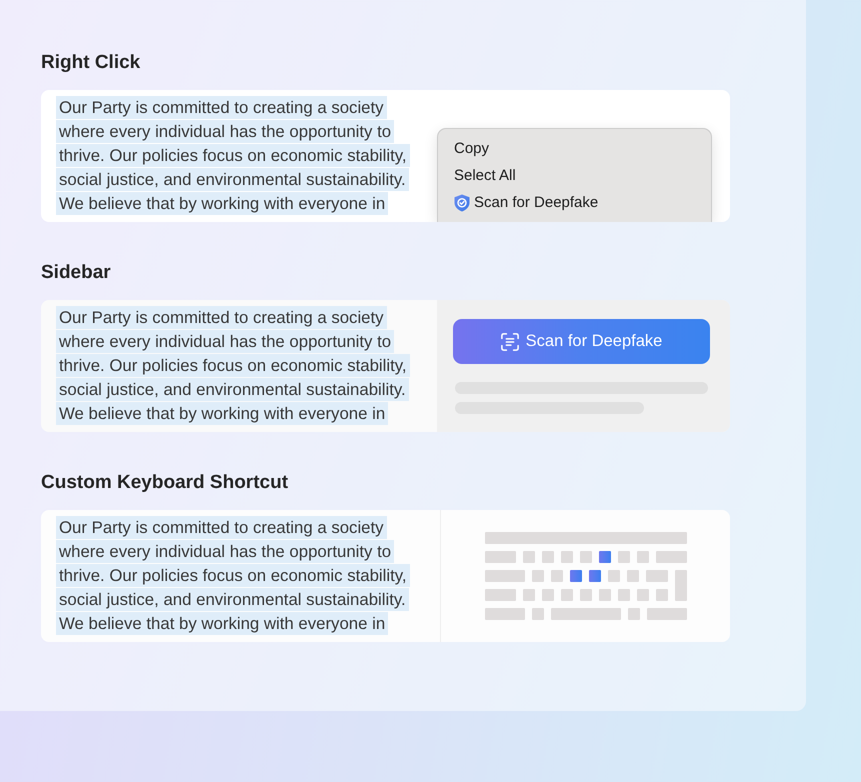 The image size is (861, 782). What do you see at coordinates (164, 483) in the screenshot?
I see `section-heading: Custom Keyboard Shortcut` at bounding box center [164, 483].